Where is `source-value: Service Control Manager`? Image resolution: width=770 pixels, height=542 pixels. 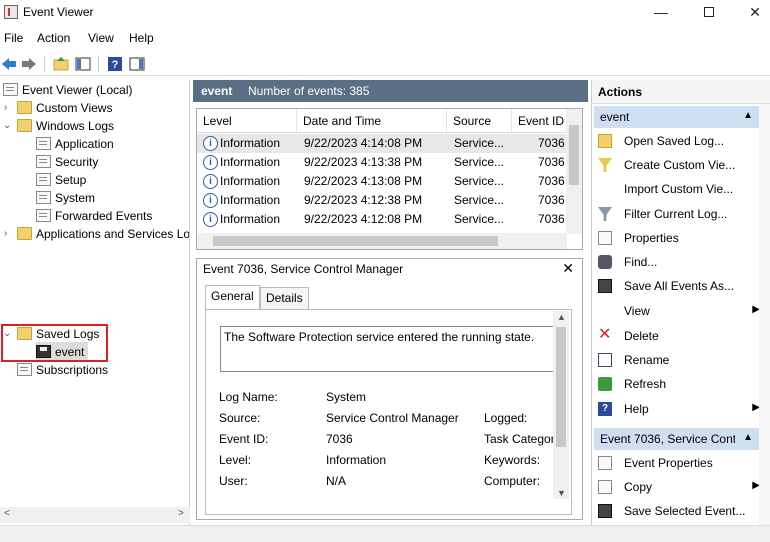 source-value: Service Control Manager is located at coordinates (392, 418).